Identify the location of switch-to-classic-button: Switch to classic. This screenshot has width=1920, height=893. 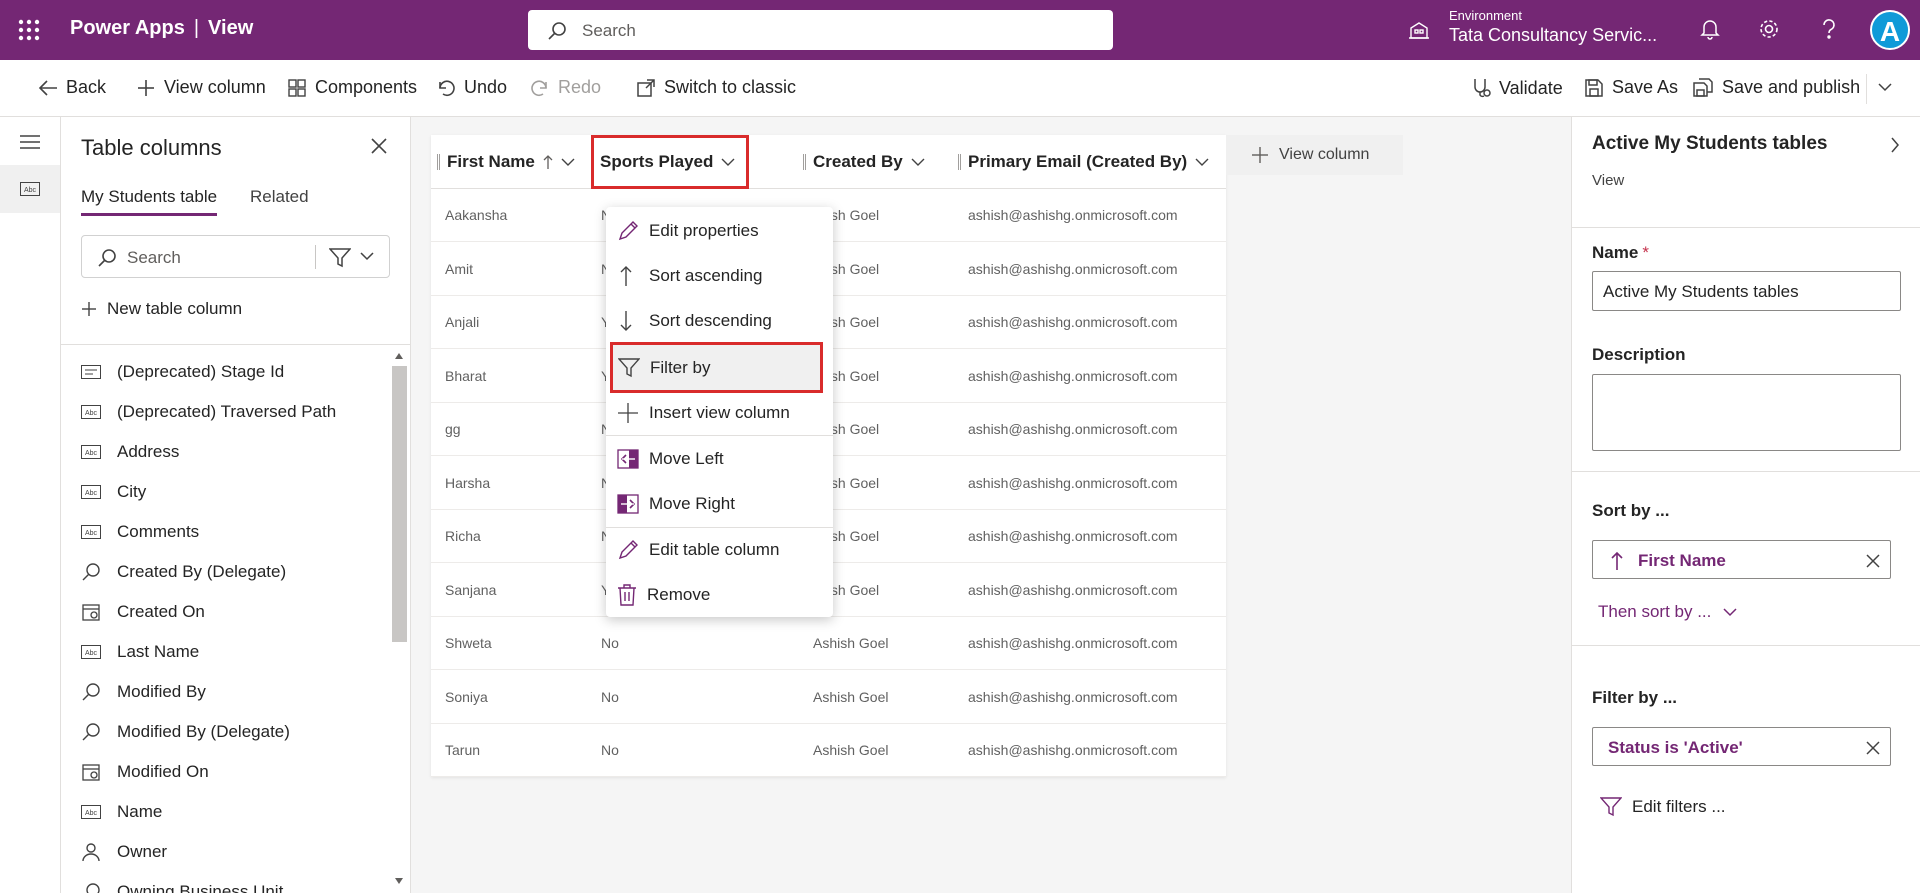
(716, 87).